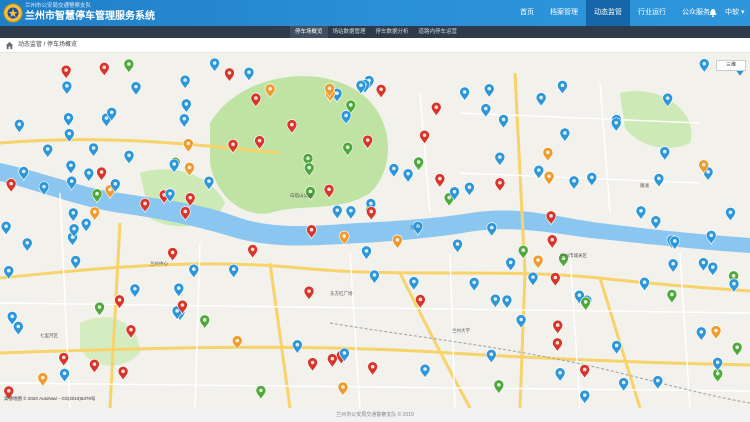  Describe the element at coordinates (527, 13) in the screenshot. I see `nav-home: 首页` at that location.